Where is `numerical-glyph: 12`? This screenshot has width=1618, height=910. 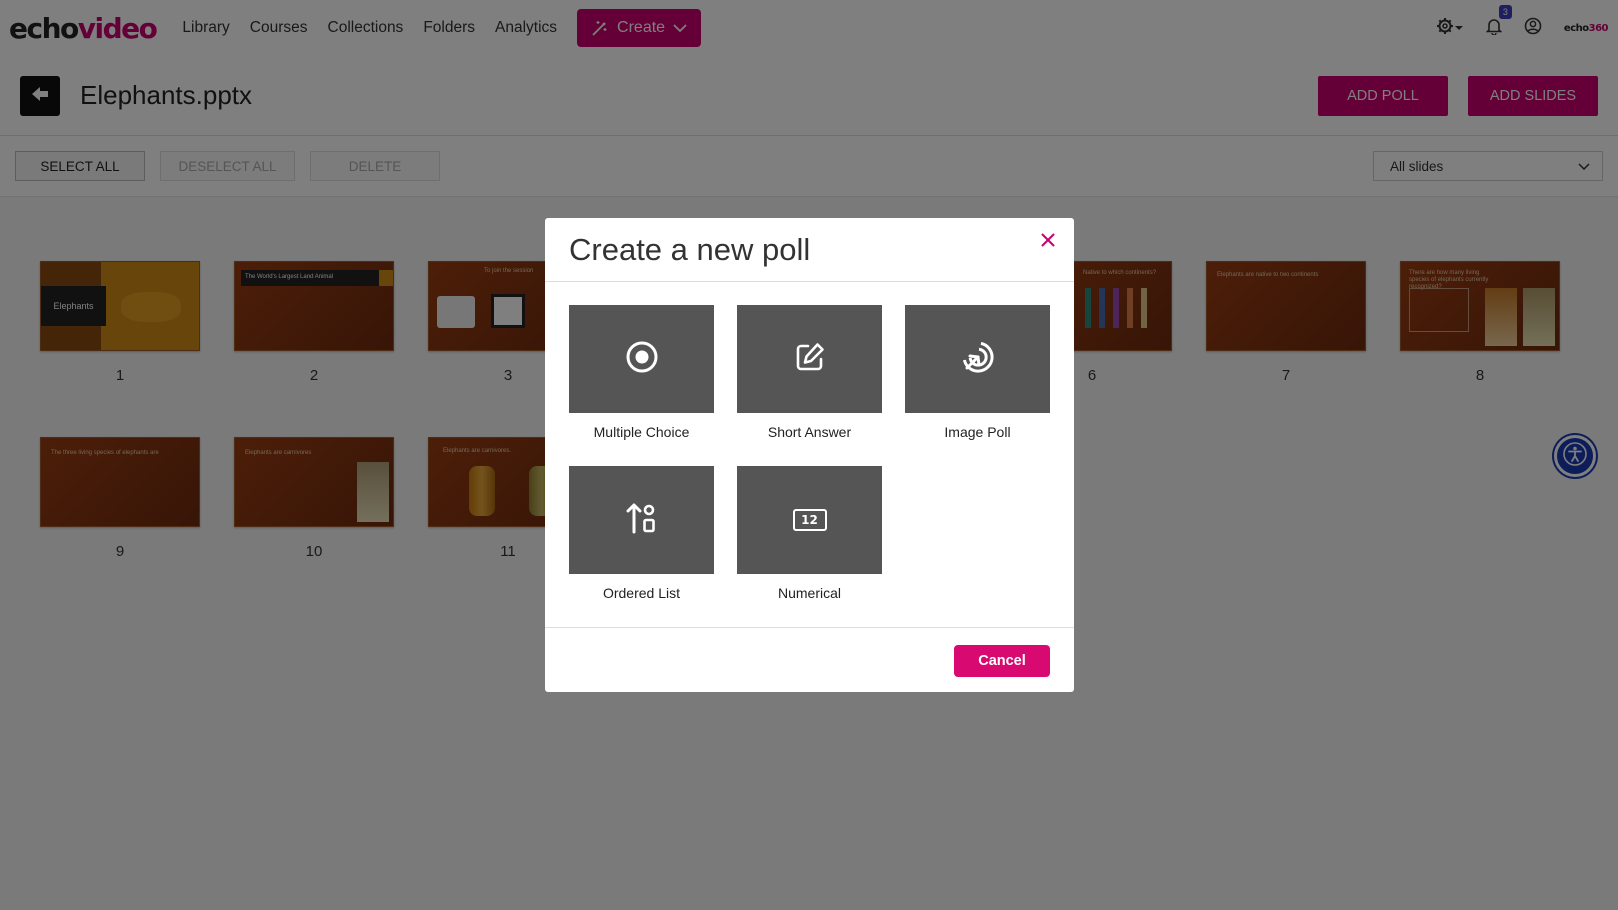
numerical-glyph: 12 is located at coordinates (809, 520).